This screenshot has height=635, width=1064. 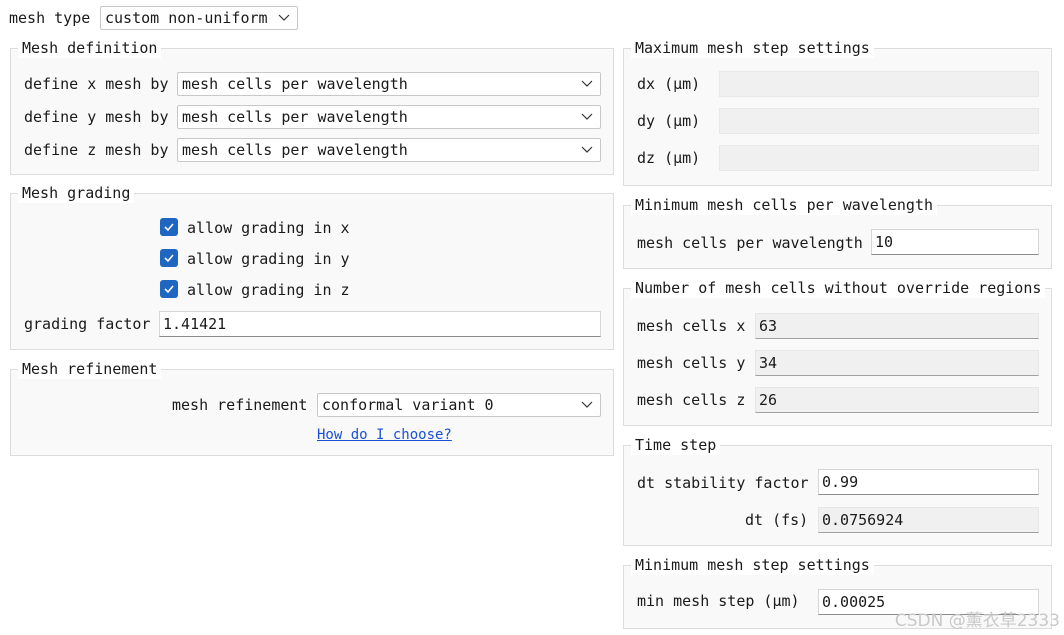 What do you see at coordinates (295, 150) in the screenshot?
I see `define-z-mesh-value: mesh cells per wavelength` at bounding box center [295, 150].